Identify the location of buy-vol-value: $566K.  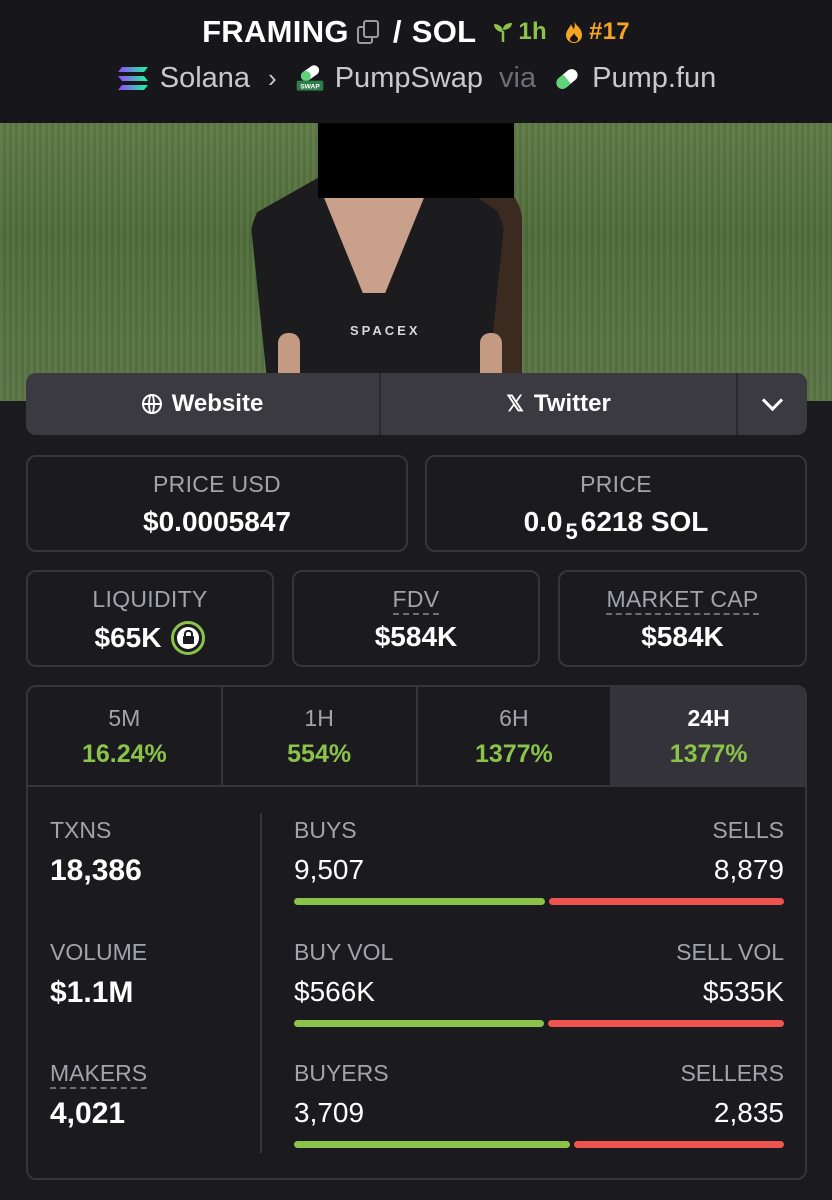
(334, 991).